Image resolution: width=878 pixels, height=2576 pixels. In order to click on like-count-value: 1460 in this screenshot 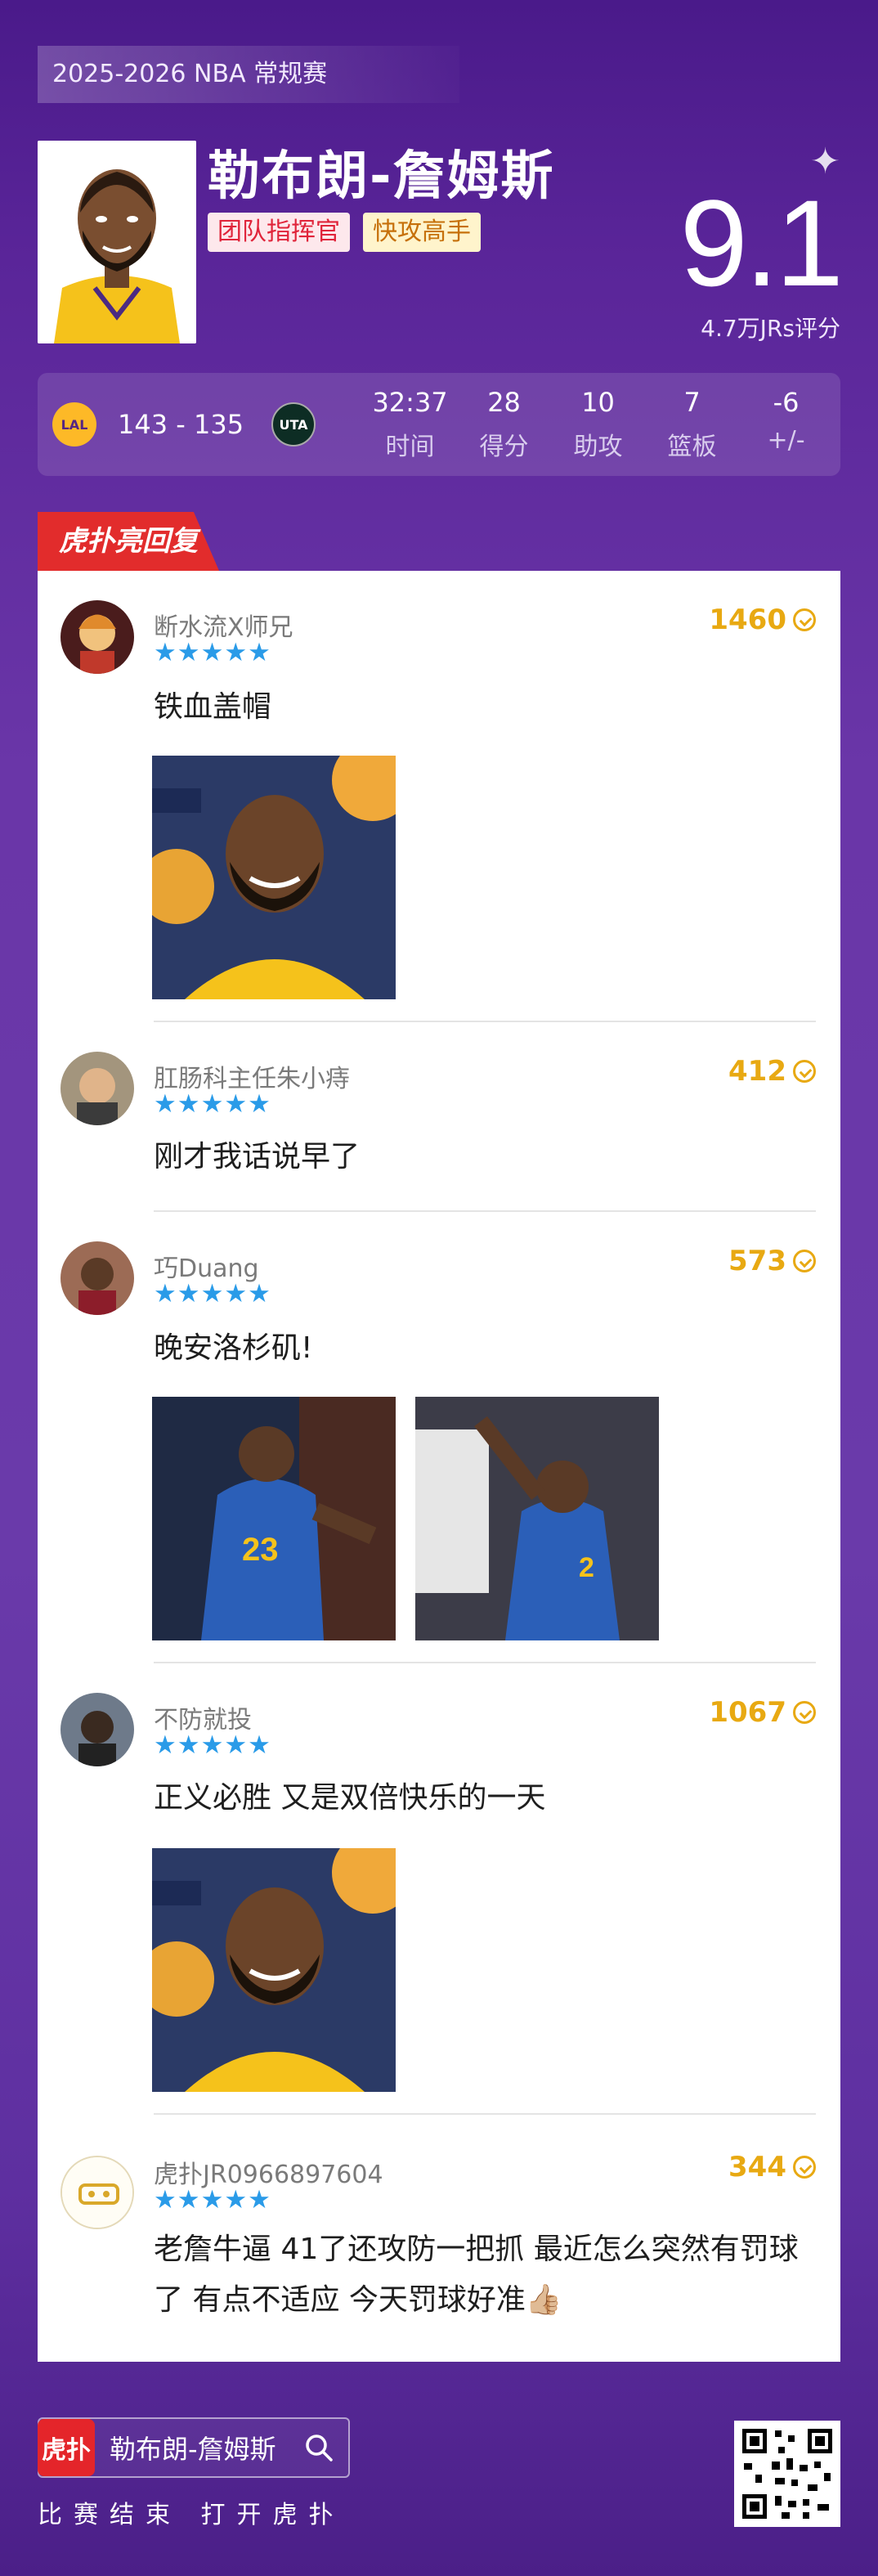, I will do `click(747, 620)`.